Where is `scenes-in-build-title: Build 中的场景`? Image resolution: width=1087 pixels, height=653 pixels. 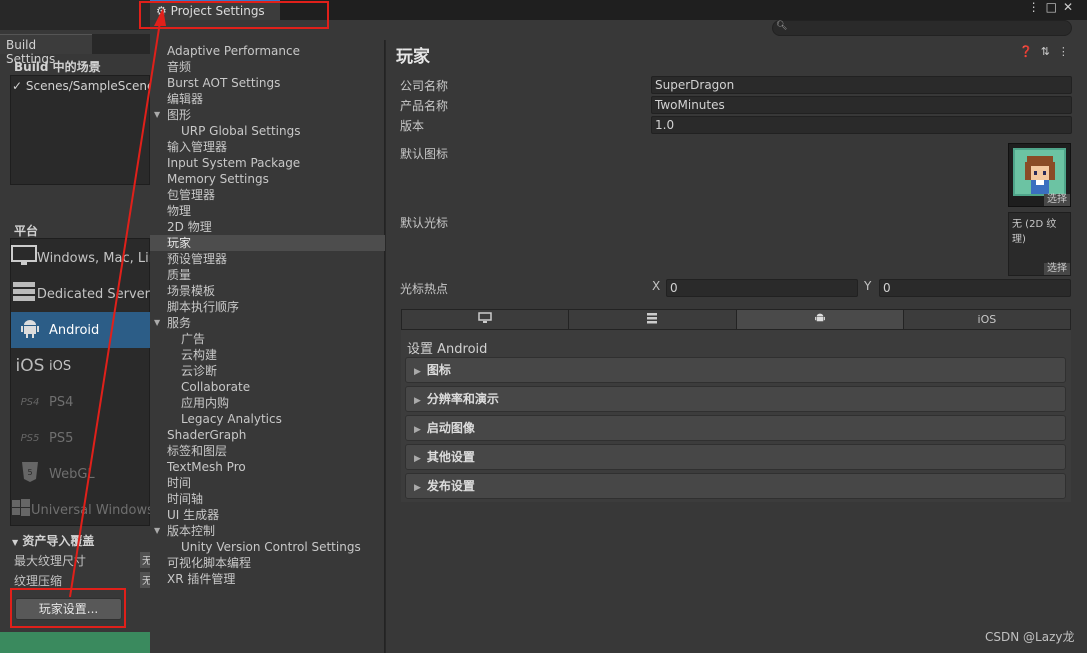 scenes-in-build-title: Build 中的场景 is located at coordinates (57, 67).